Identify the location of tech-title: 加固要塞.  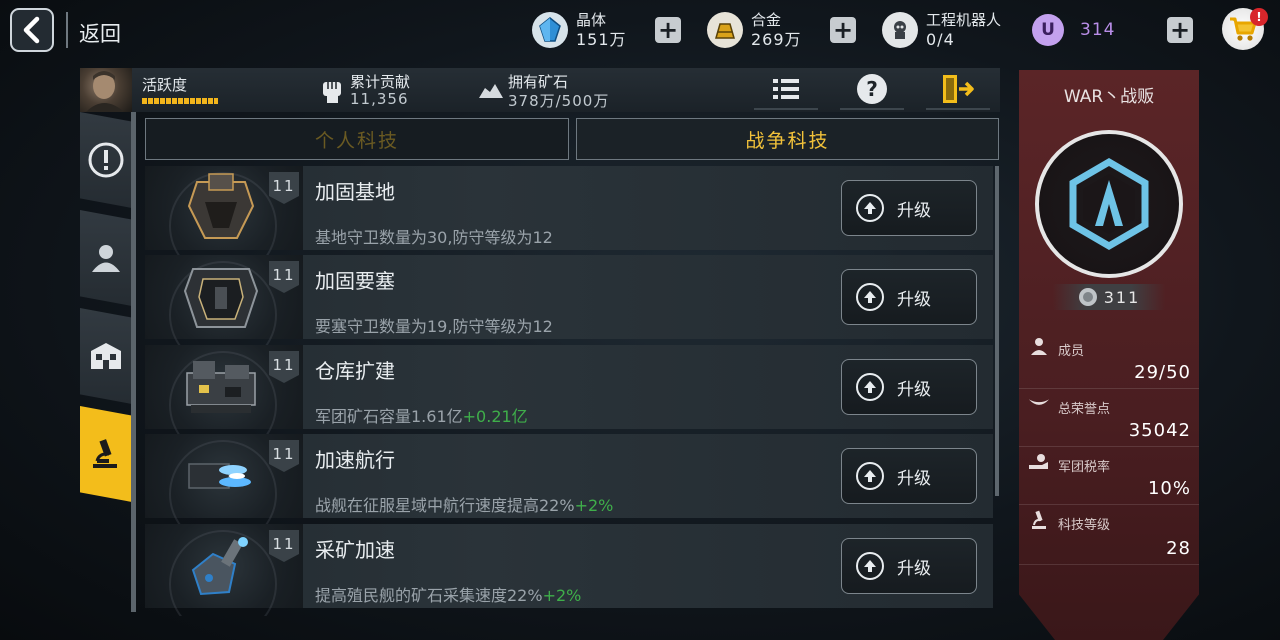
(355, 281).